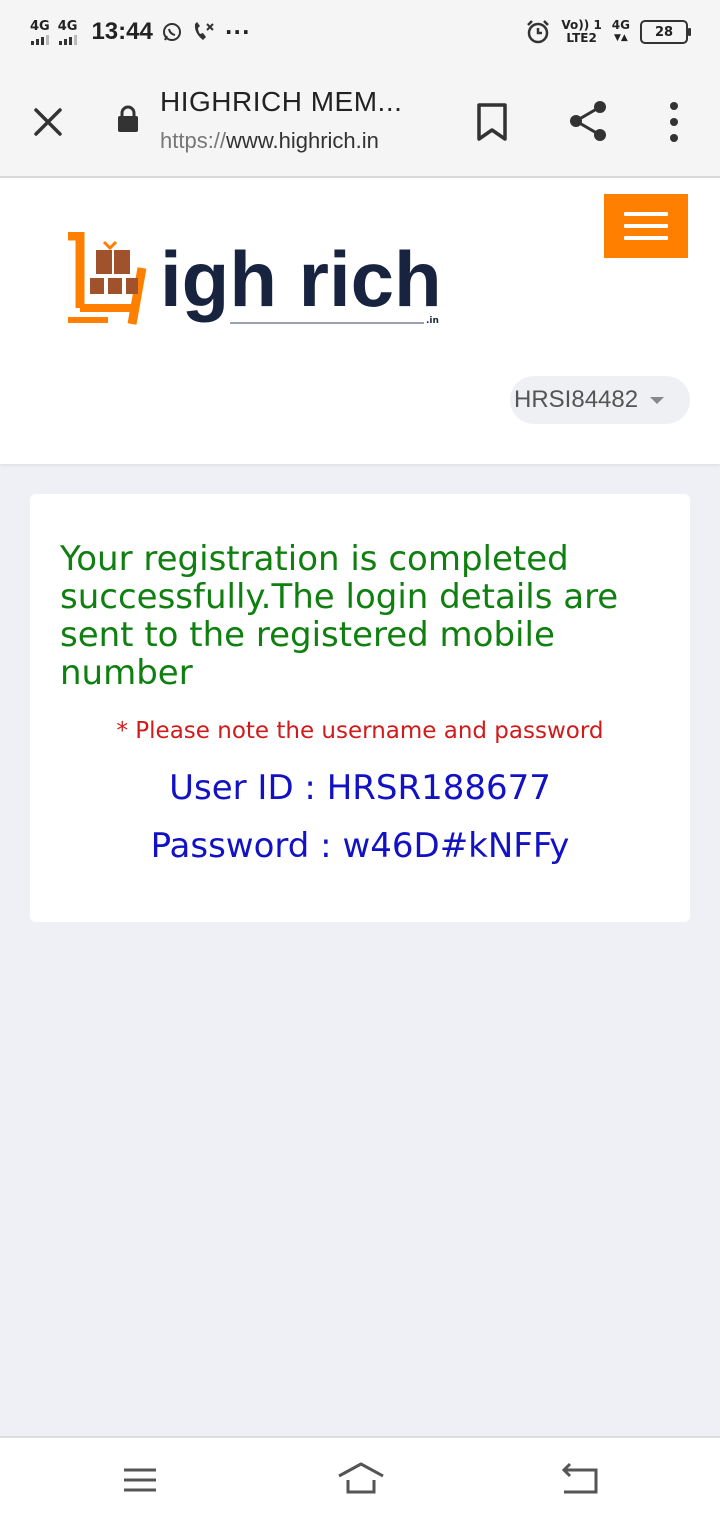 The width and height of the screenshot is (720, 1522). I want to click on user-account-dropdown: HRSI84482, so click(600, 400).